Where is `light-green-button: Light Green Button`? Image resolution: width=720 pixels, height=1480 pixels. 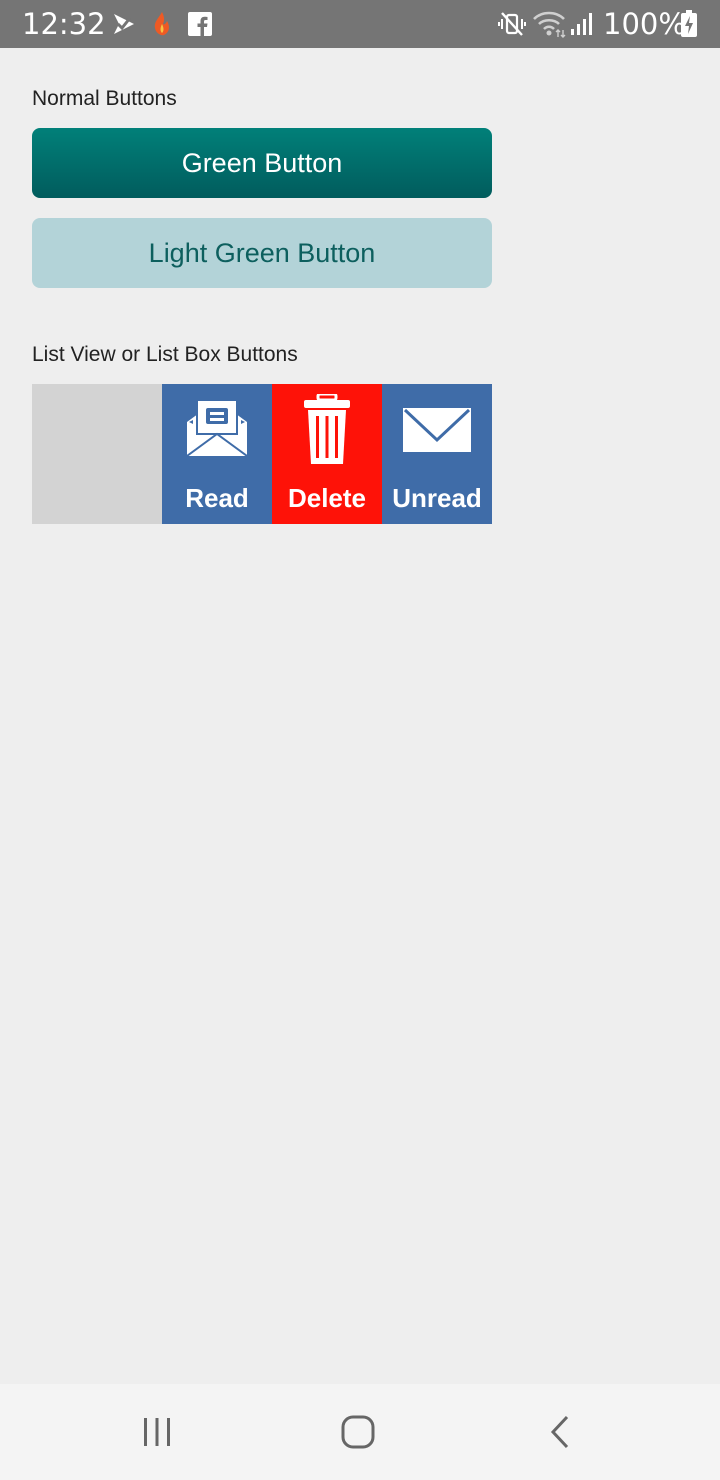
light-green-button: Light Green Button is located at coordinates (262, 253).